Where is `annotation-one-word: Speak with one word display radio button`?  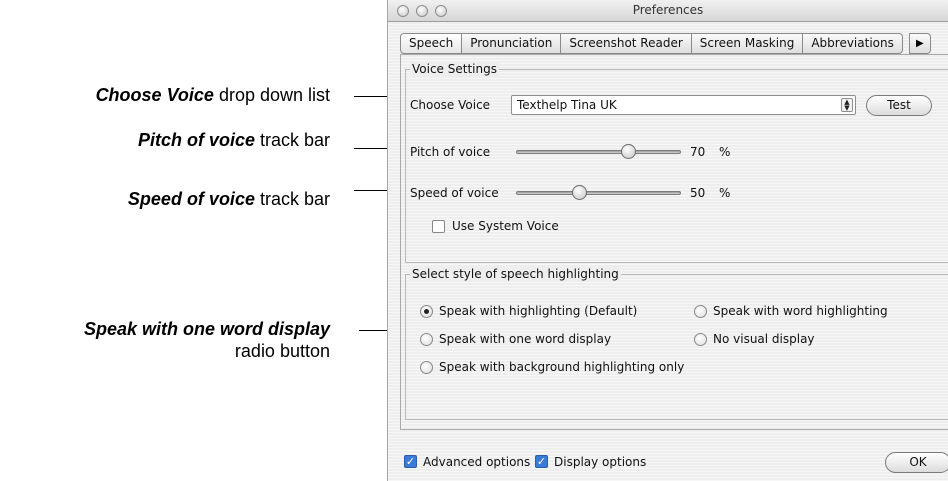
annotation-one-word: Speak with one word display radio button is located at coordinates (206, 340).